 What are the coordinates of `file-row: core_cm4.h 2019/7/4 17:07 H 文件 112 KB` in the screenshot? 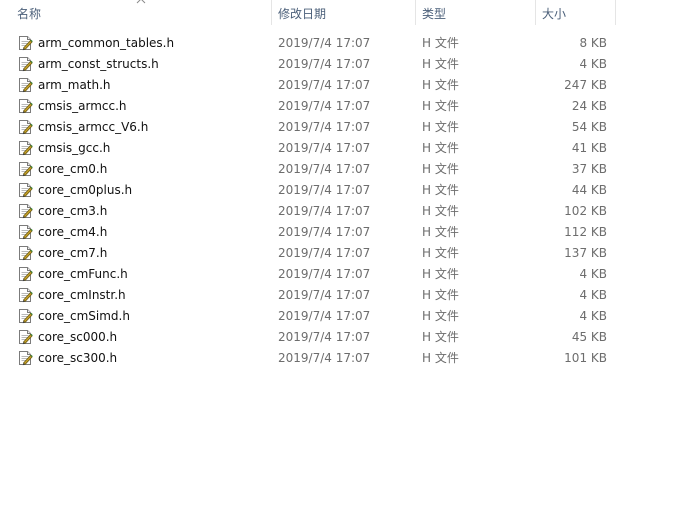 It's located at (337, 232).